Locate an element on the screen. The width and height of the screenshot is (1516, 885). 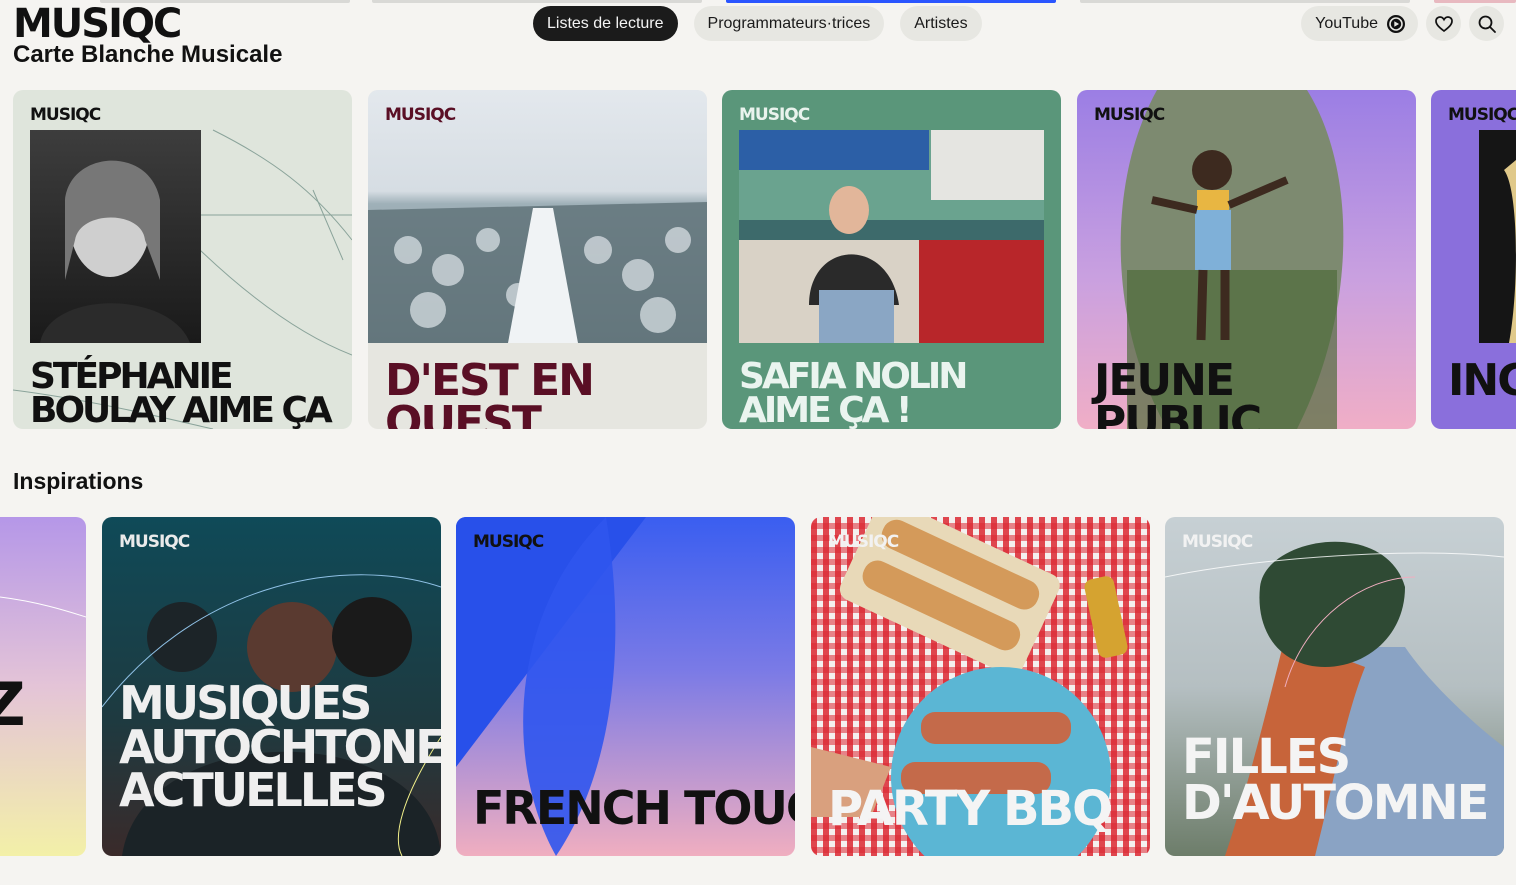
card-title: Stéphanie Boulay aime ça ! is located at coordinates (181, 392).